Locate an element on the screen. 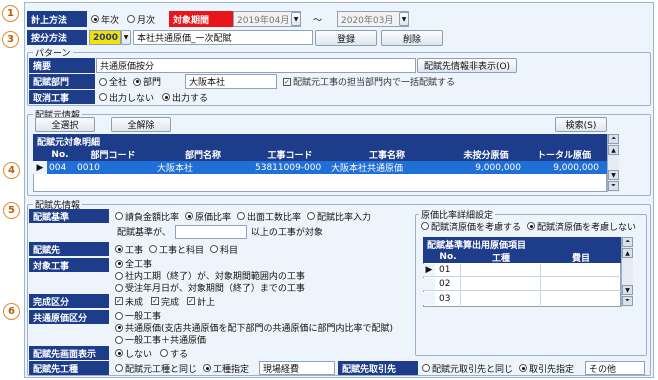 The width and height of the screenshot is (658, 380). basis-note-prefix: 配賦基準が、 is located at coordinates (144, 233).